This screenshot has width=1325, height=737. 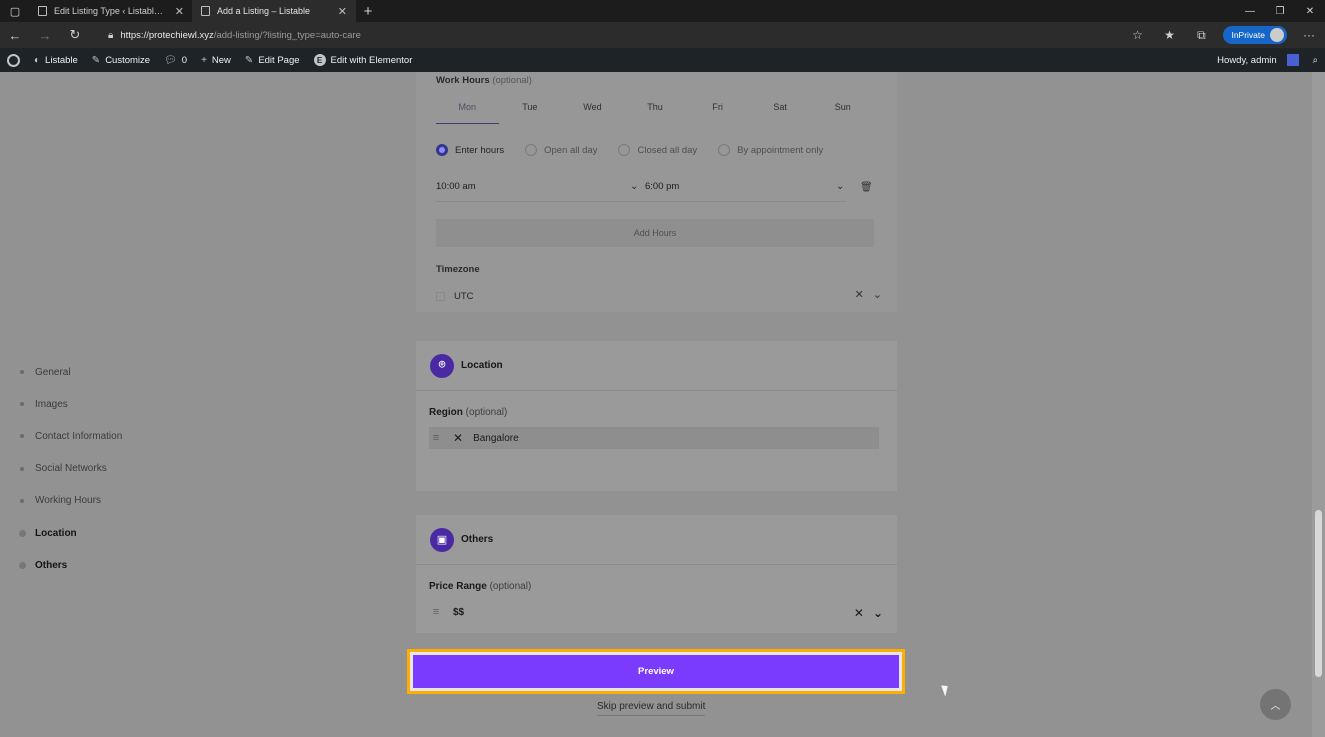 What do you see at coordinates (1201, 35) in the screenshot?
I see `collections-icon: ⧉` at bounding box center [1201, 35].